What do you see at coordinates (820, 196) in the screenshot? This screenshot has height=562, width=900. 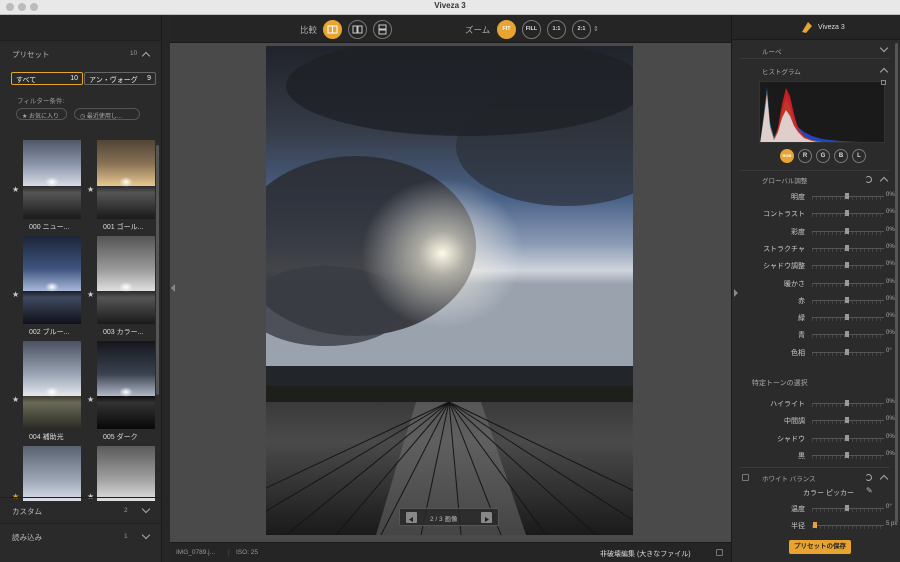 I see `adjustment-slider: 明度 0%` at bounding box center [820, 196].